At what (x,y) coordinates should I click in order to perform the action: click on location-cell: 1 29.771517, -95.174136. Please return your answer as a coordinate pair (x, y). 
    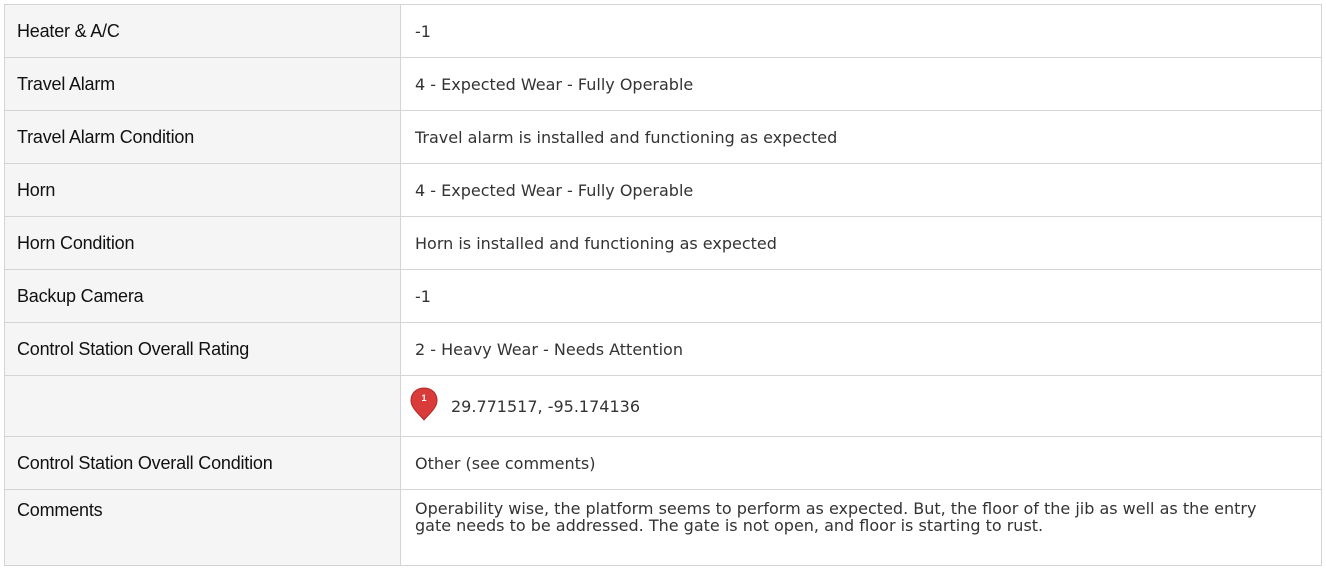
    Looking at the image, I should click on (861, 406).